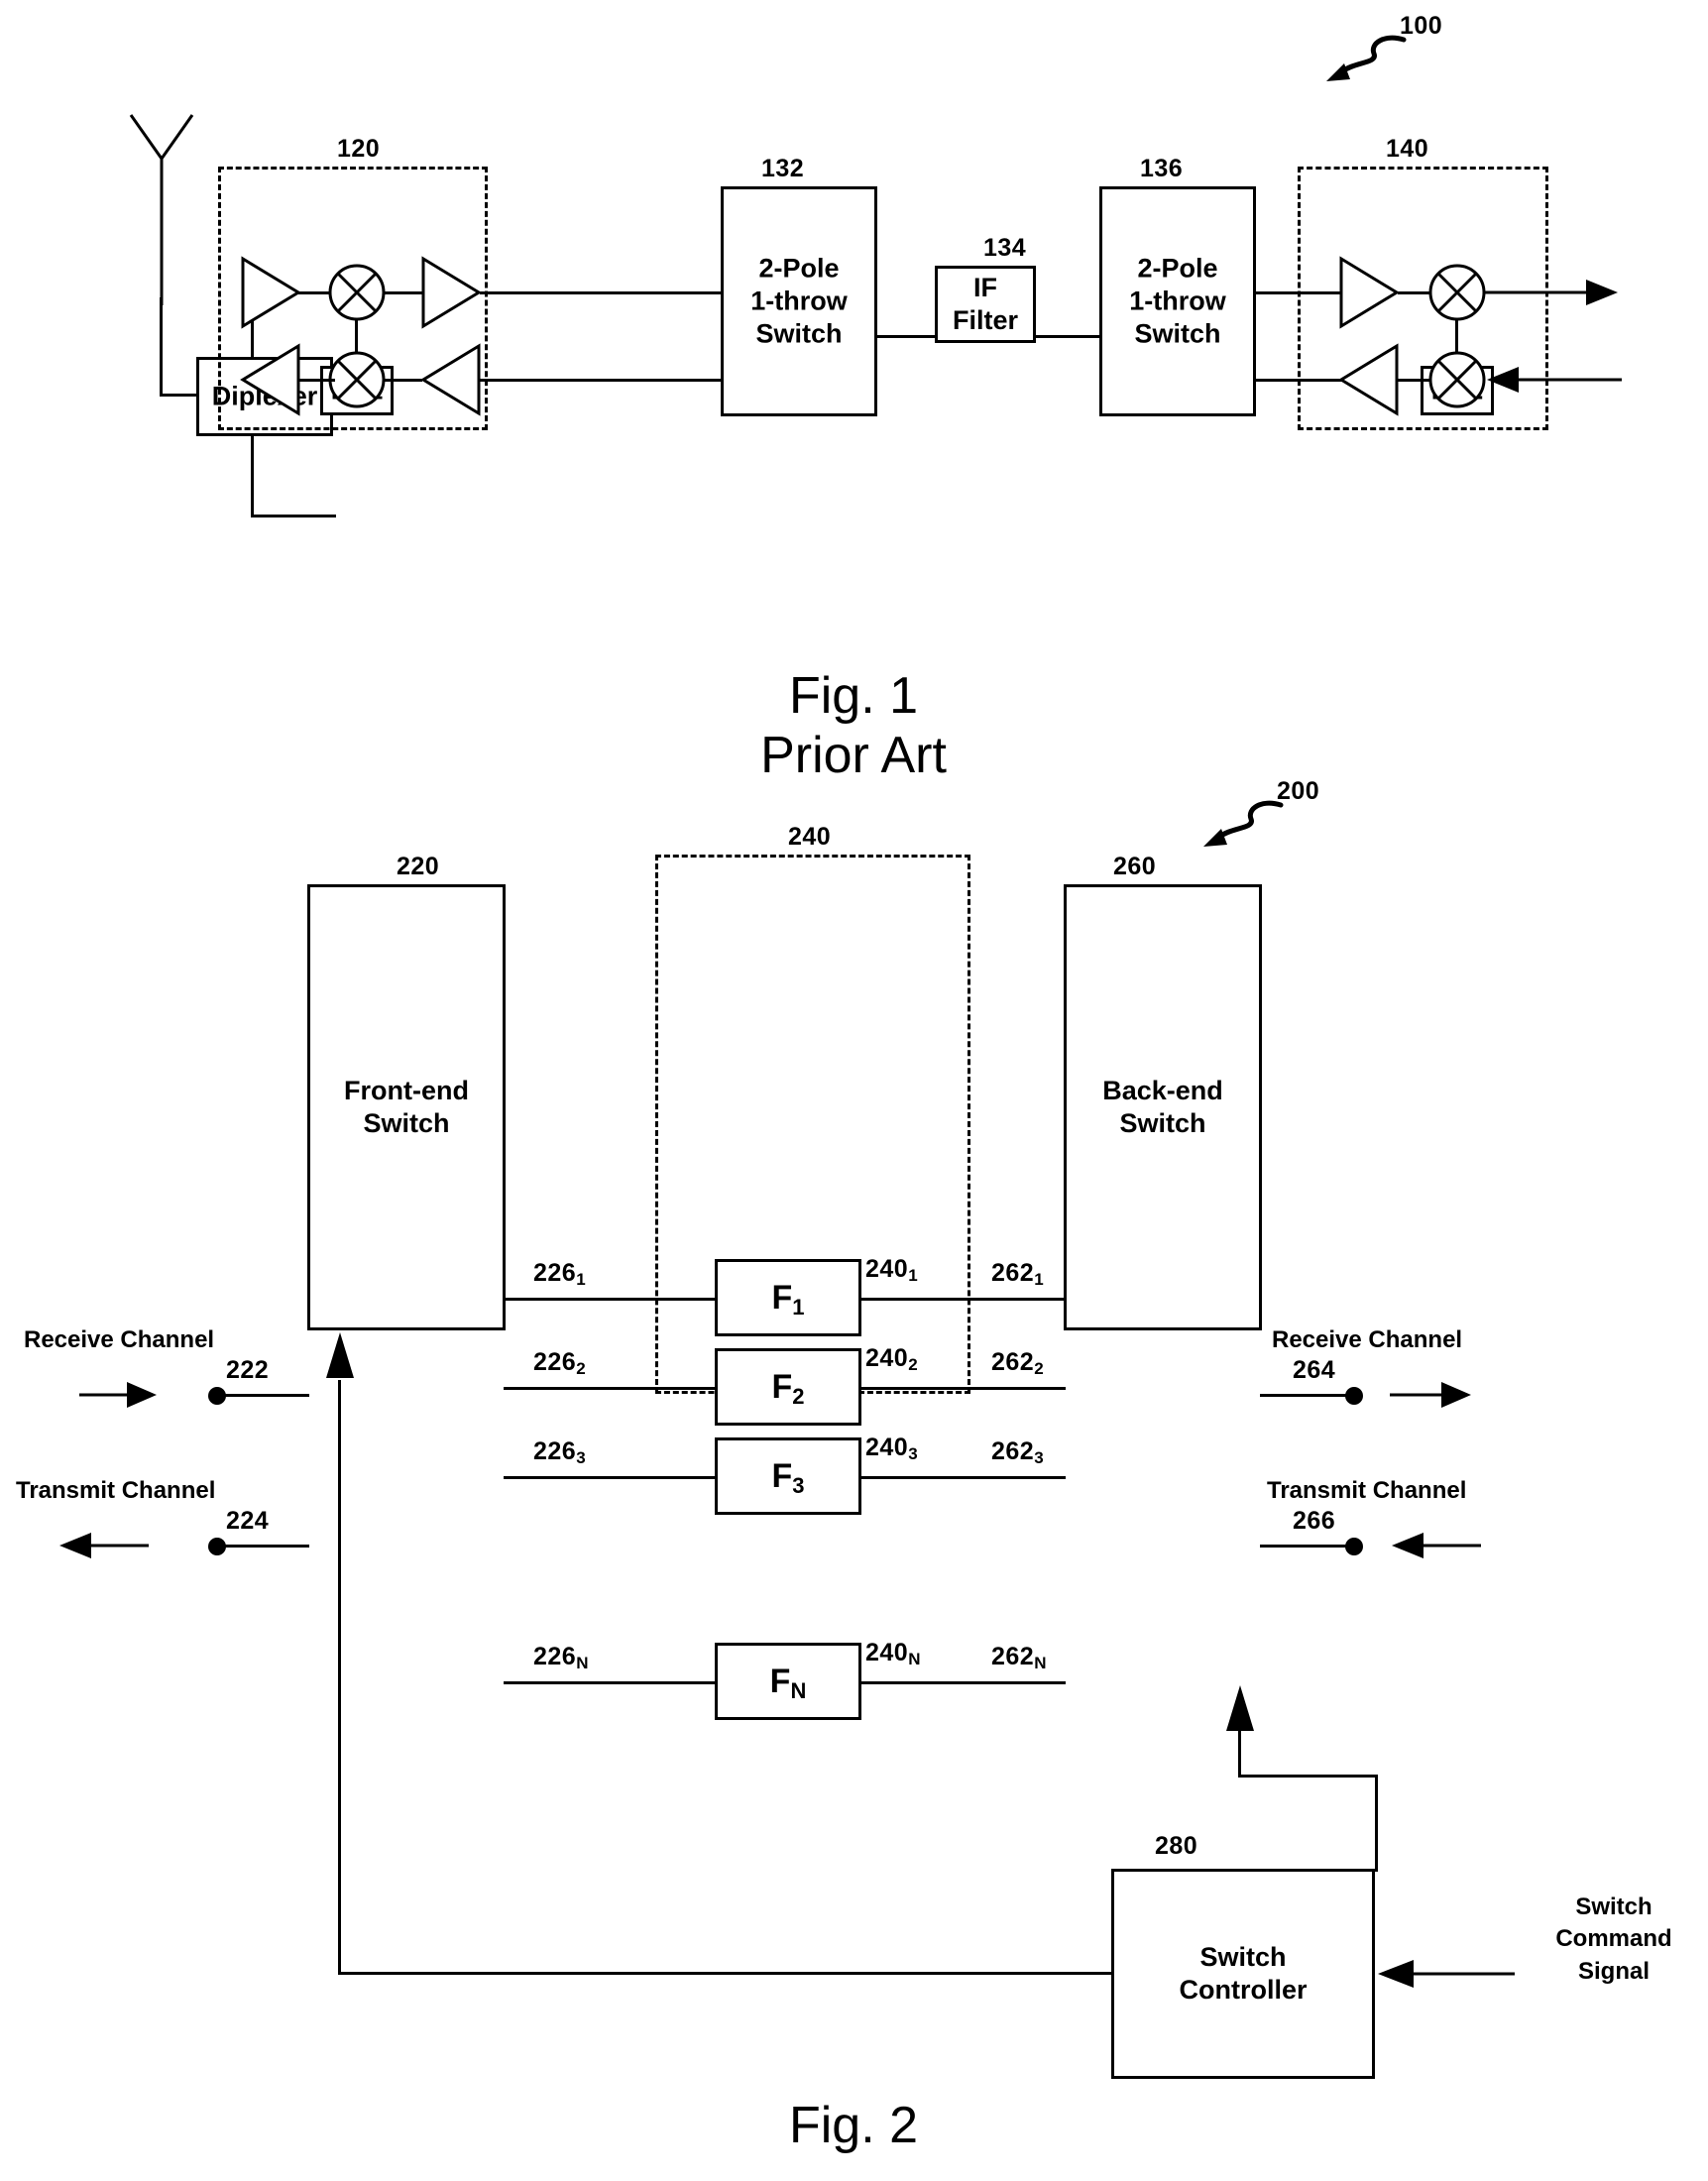 This screenshot has height=2181, width=1708. What do you see at coordinates (1298, 791) in the screenshot?
I see `system-200-ref: 200` at bounding box center [1298, 791].